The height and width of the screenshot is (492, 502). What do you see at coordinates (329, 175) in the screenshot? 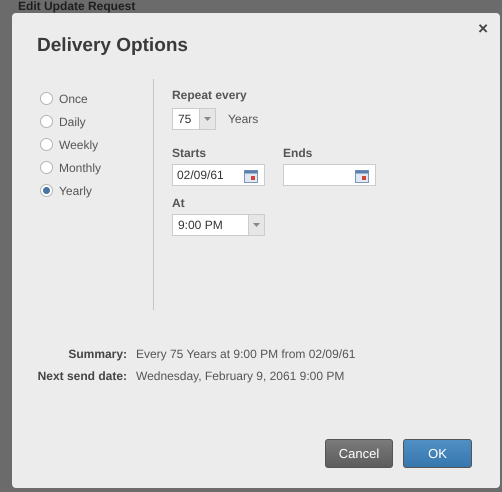
I see `end-date-field` at bounding box center [329, 175].